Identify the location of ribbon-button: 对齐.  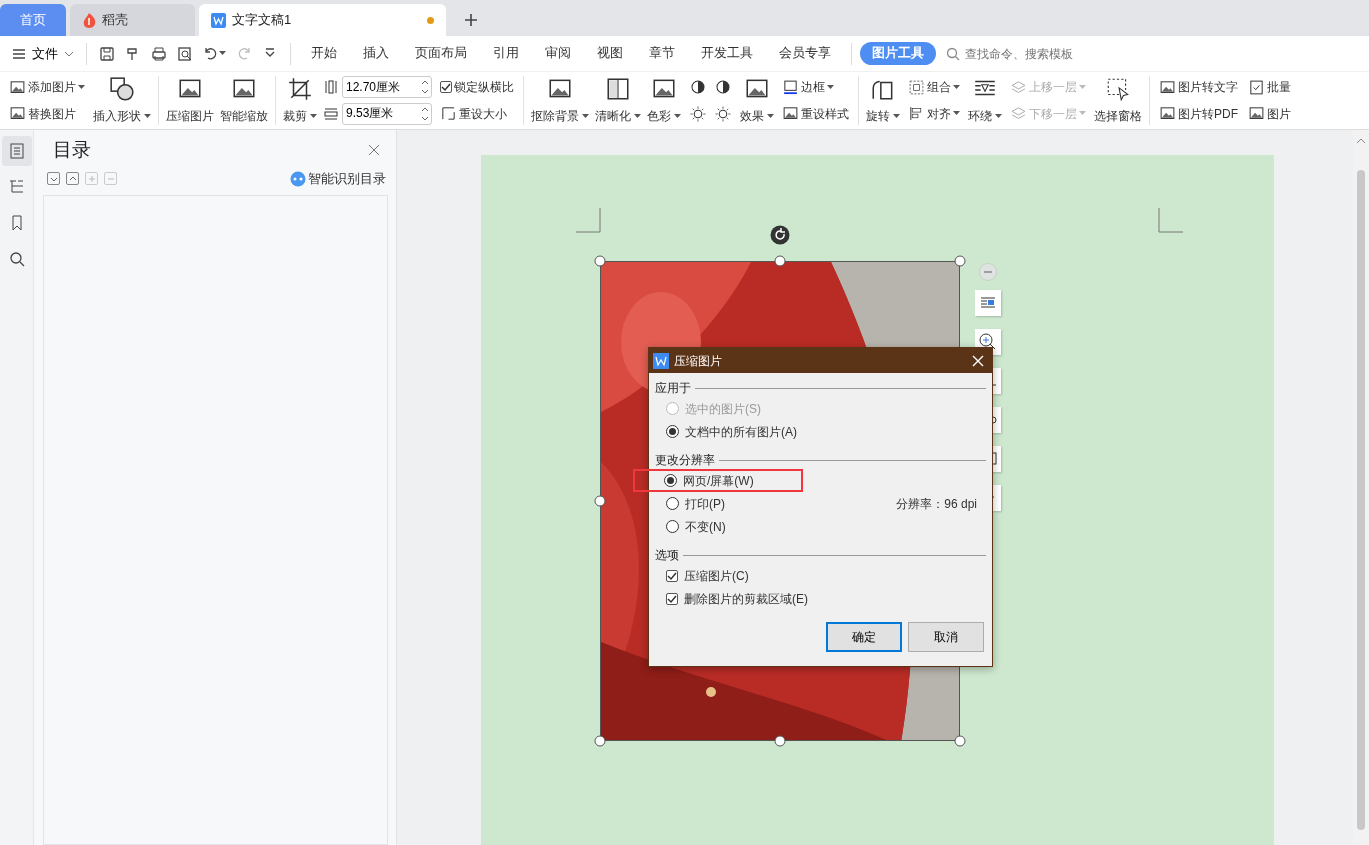
(934, 113).